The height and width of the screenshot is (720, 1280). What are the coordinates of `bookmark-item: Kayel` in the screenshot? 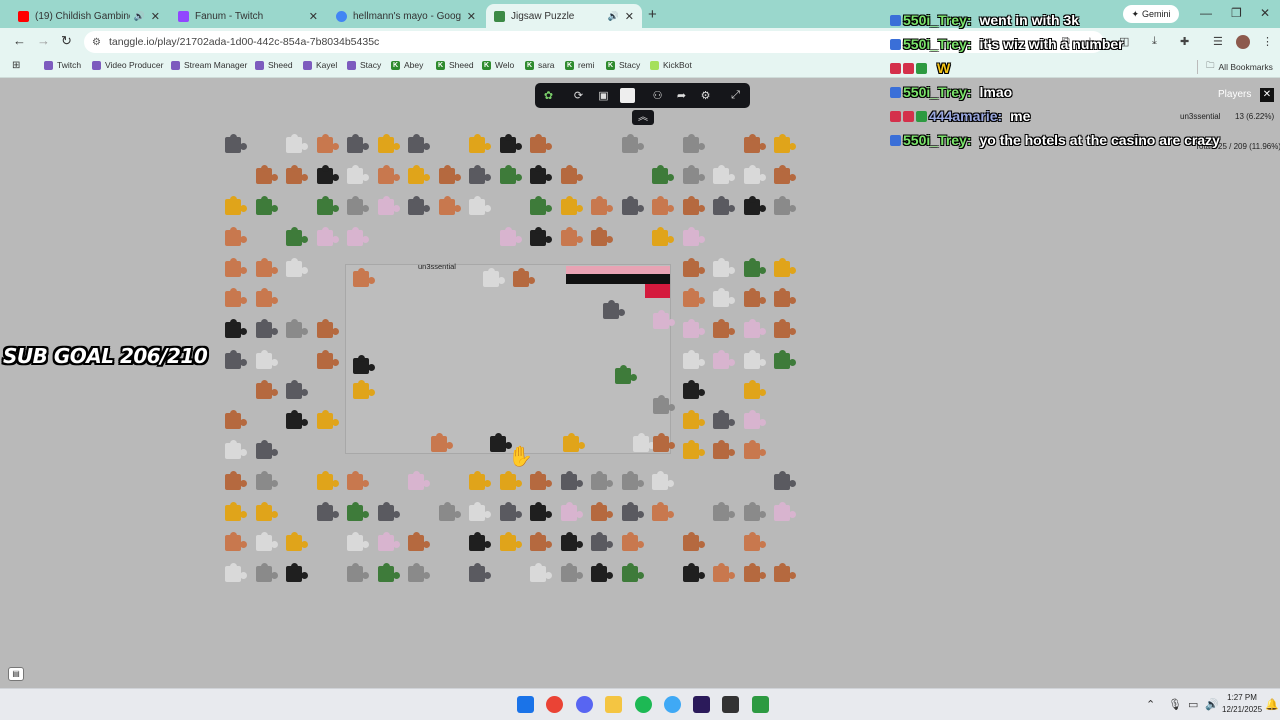 It's located at (320, 65).